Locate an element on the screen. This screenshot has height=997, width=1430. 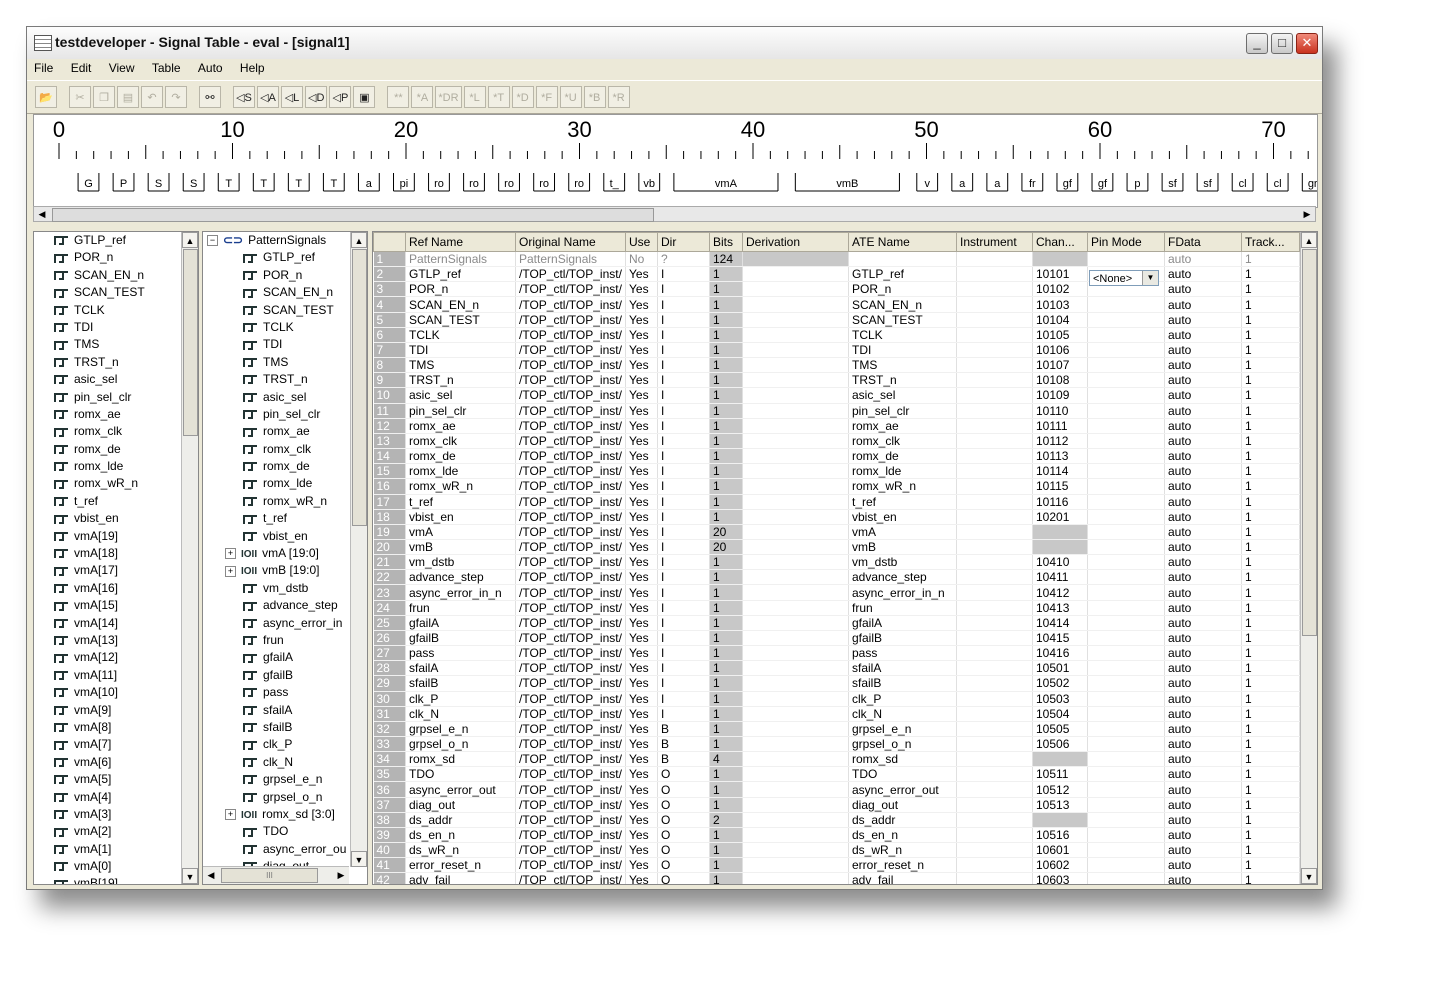
table-cell: 10512 is located at coordinates (1060, 789).